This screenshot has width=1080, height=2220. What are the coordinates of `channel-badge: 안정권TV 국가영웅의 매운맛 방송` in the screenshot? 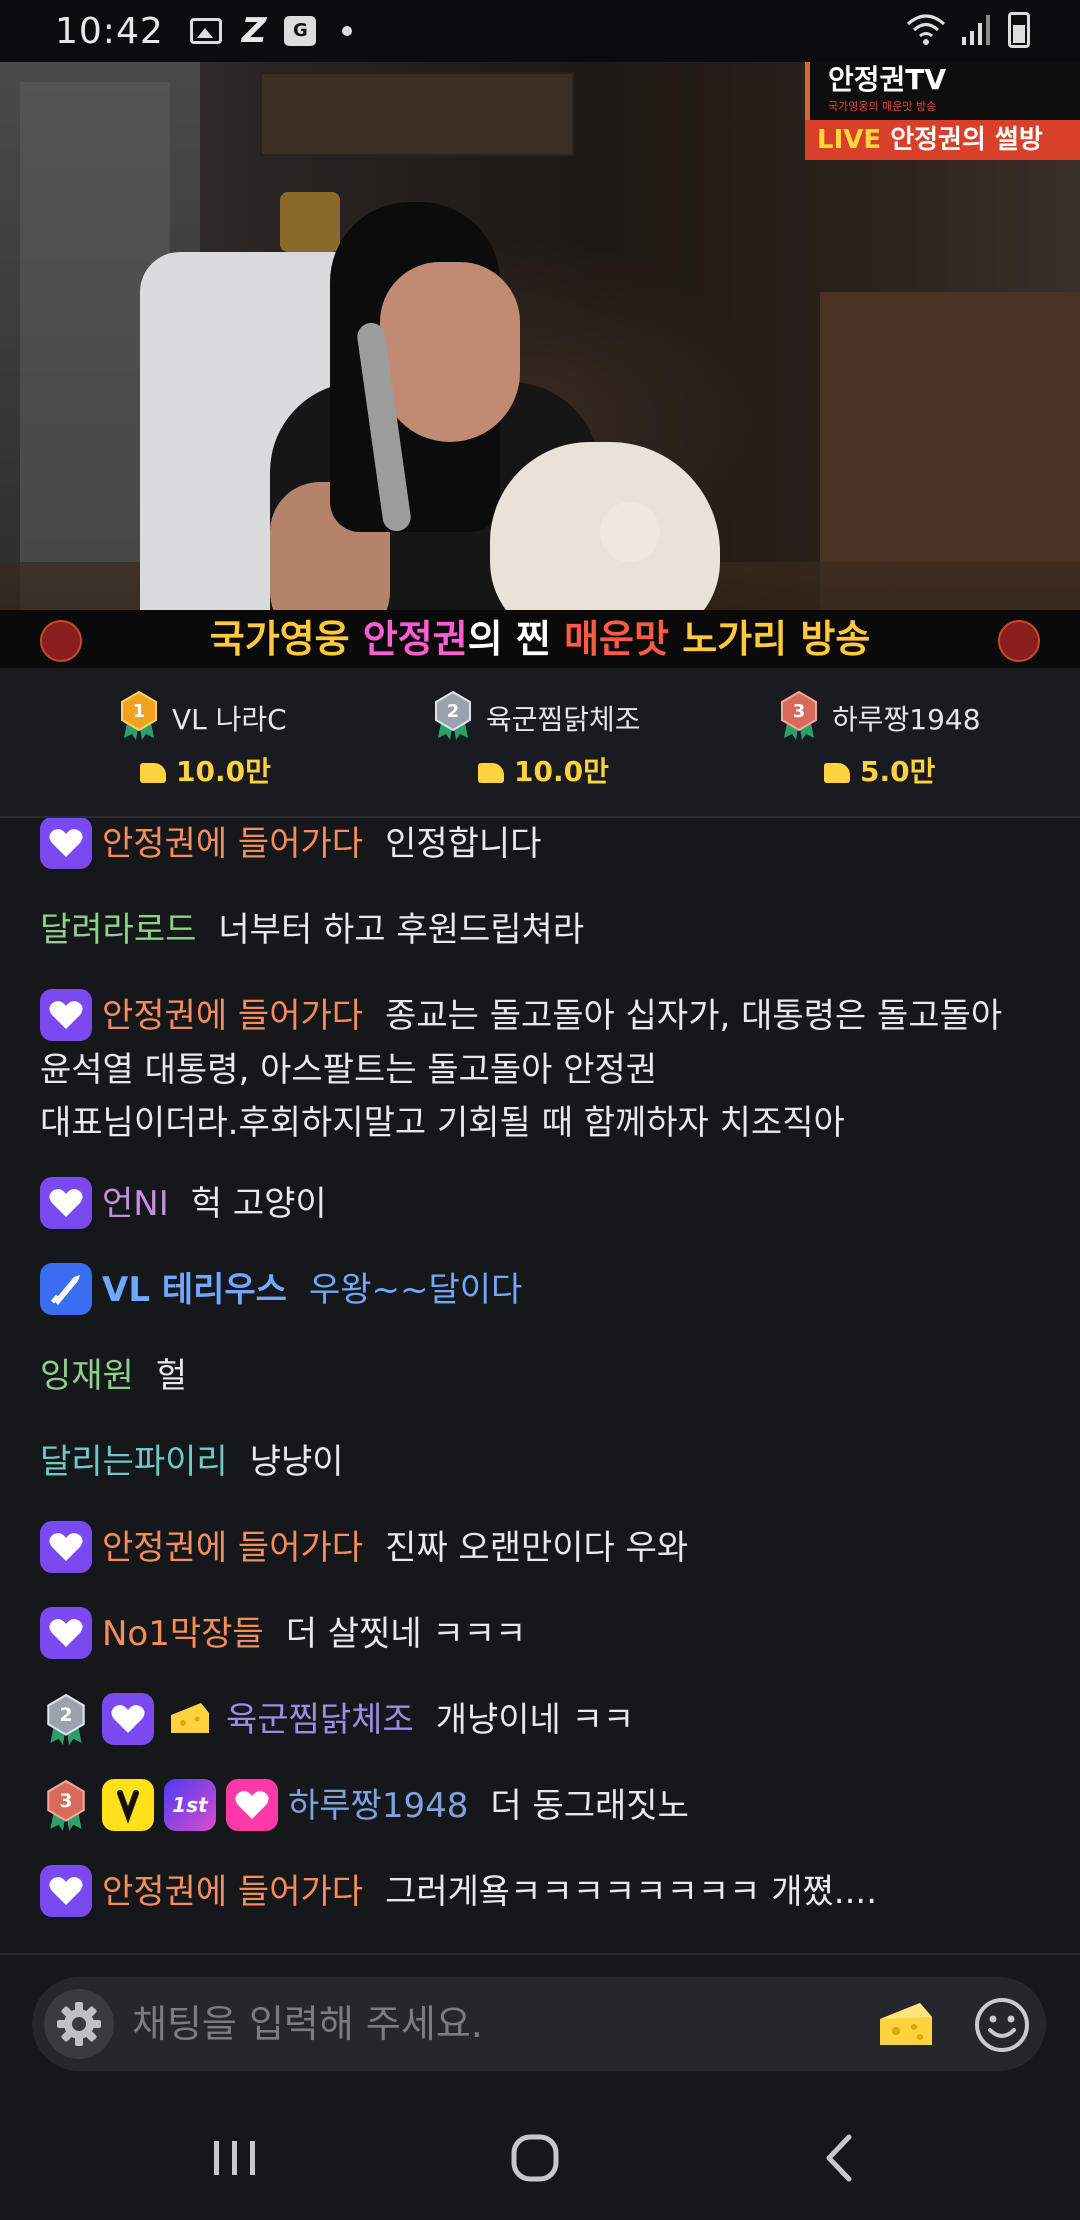 It's located at (942, 91).